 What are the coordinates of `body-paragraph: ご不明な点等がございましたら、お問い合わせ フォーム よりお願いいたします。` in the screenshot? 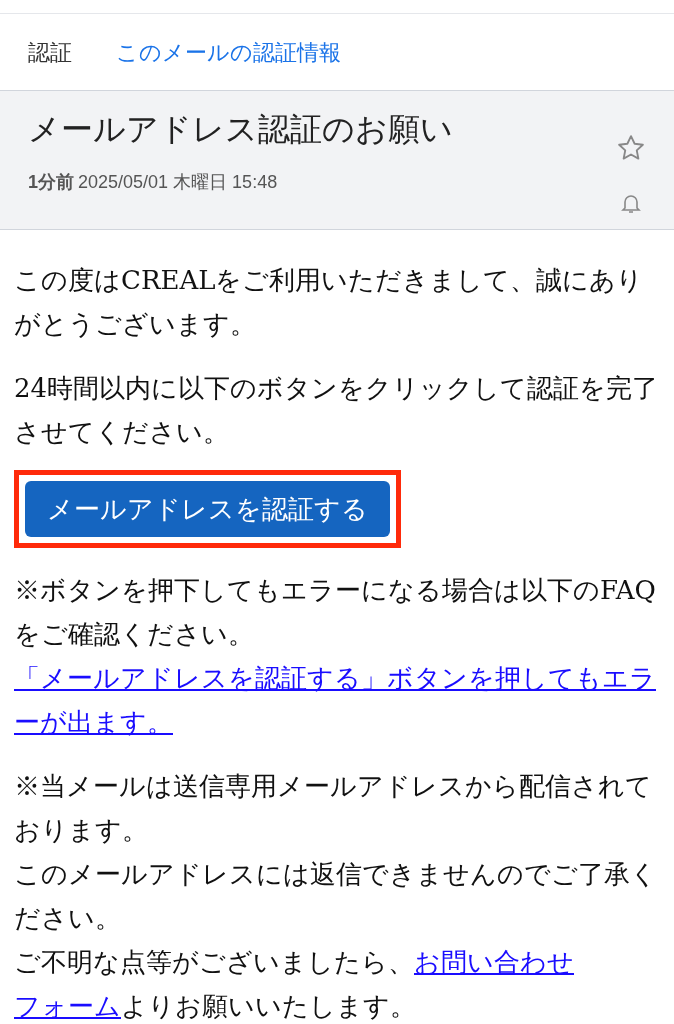 It's located at (294, 984).